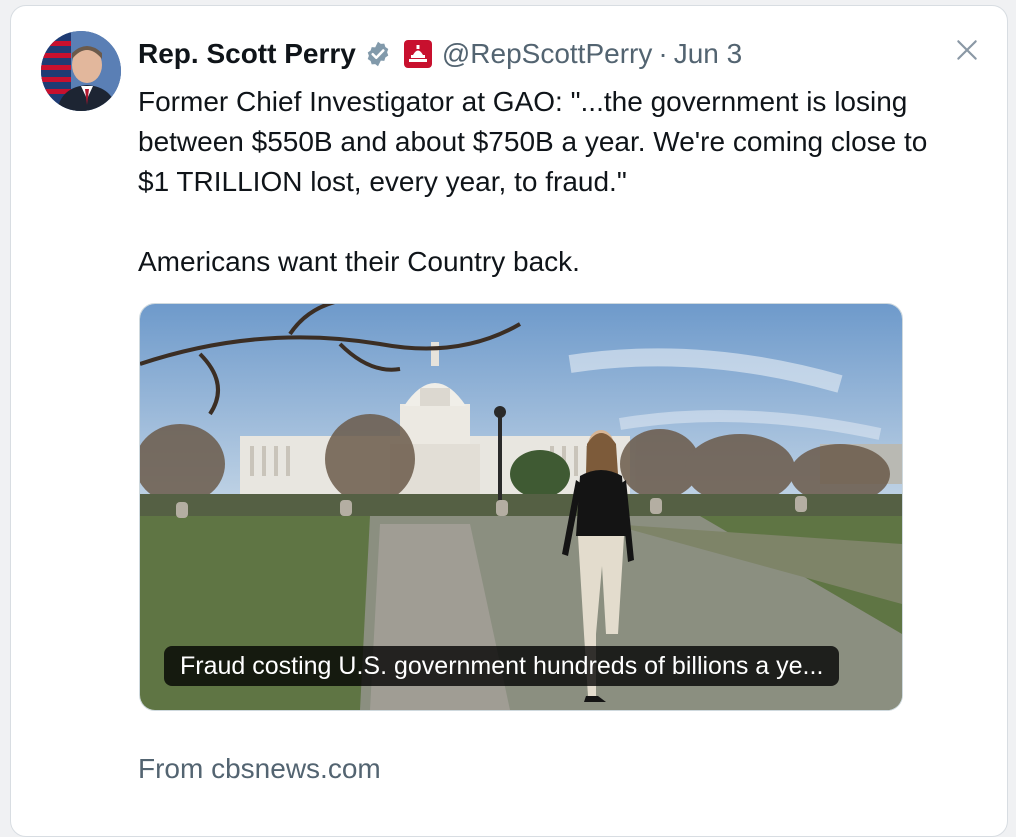  I want to click on avatar, so click(81, 71).